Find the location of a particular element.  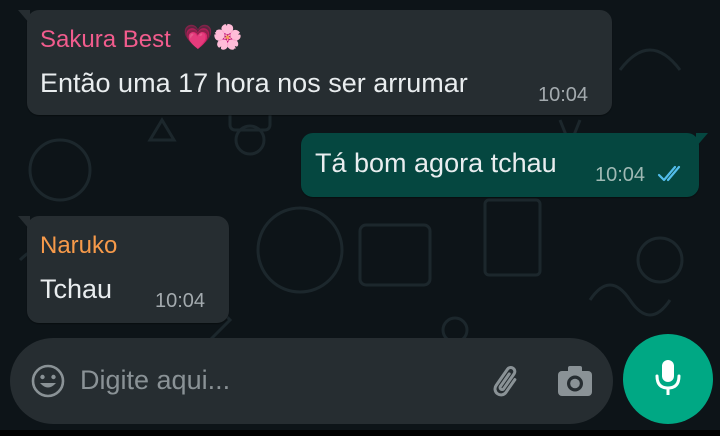

message-text: Tá bom agora tchau is located at coordinates (436, 163).